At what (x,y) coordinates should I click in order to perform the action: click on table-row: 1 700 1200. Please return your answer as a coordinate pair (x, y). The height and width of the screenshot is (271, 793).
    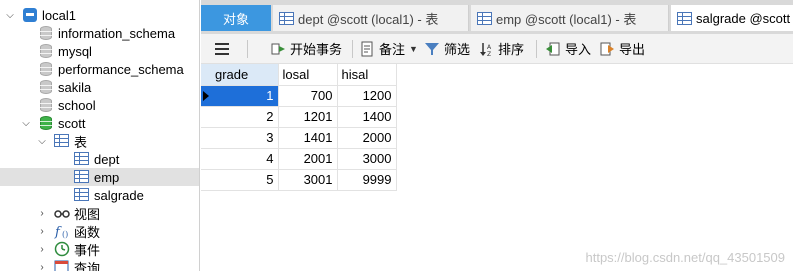
    Looking at the image, I should click on (299, 96).